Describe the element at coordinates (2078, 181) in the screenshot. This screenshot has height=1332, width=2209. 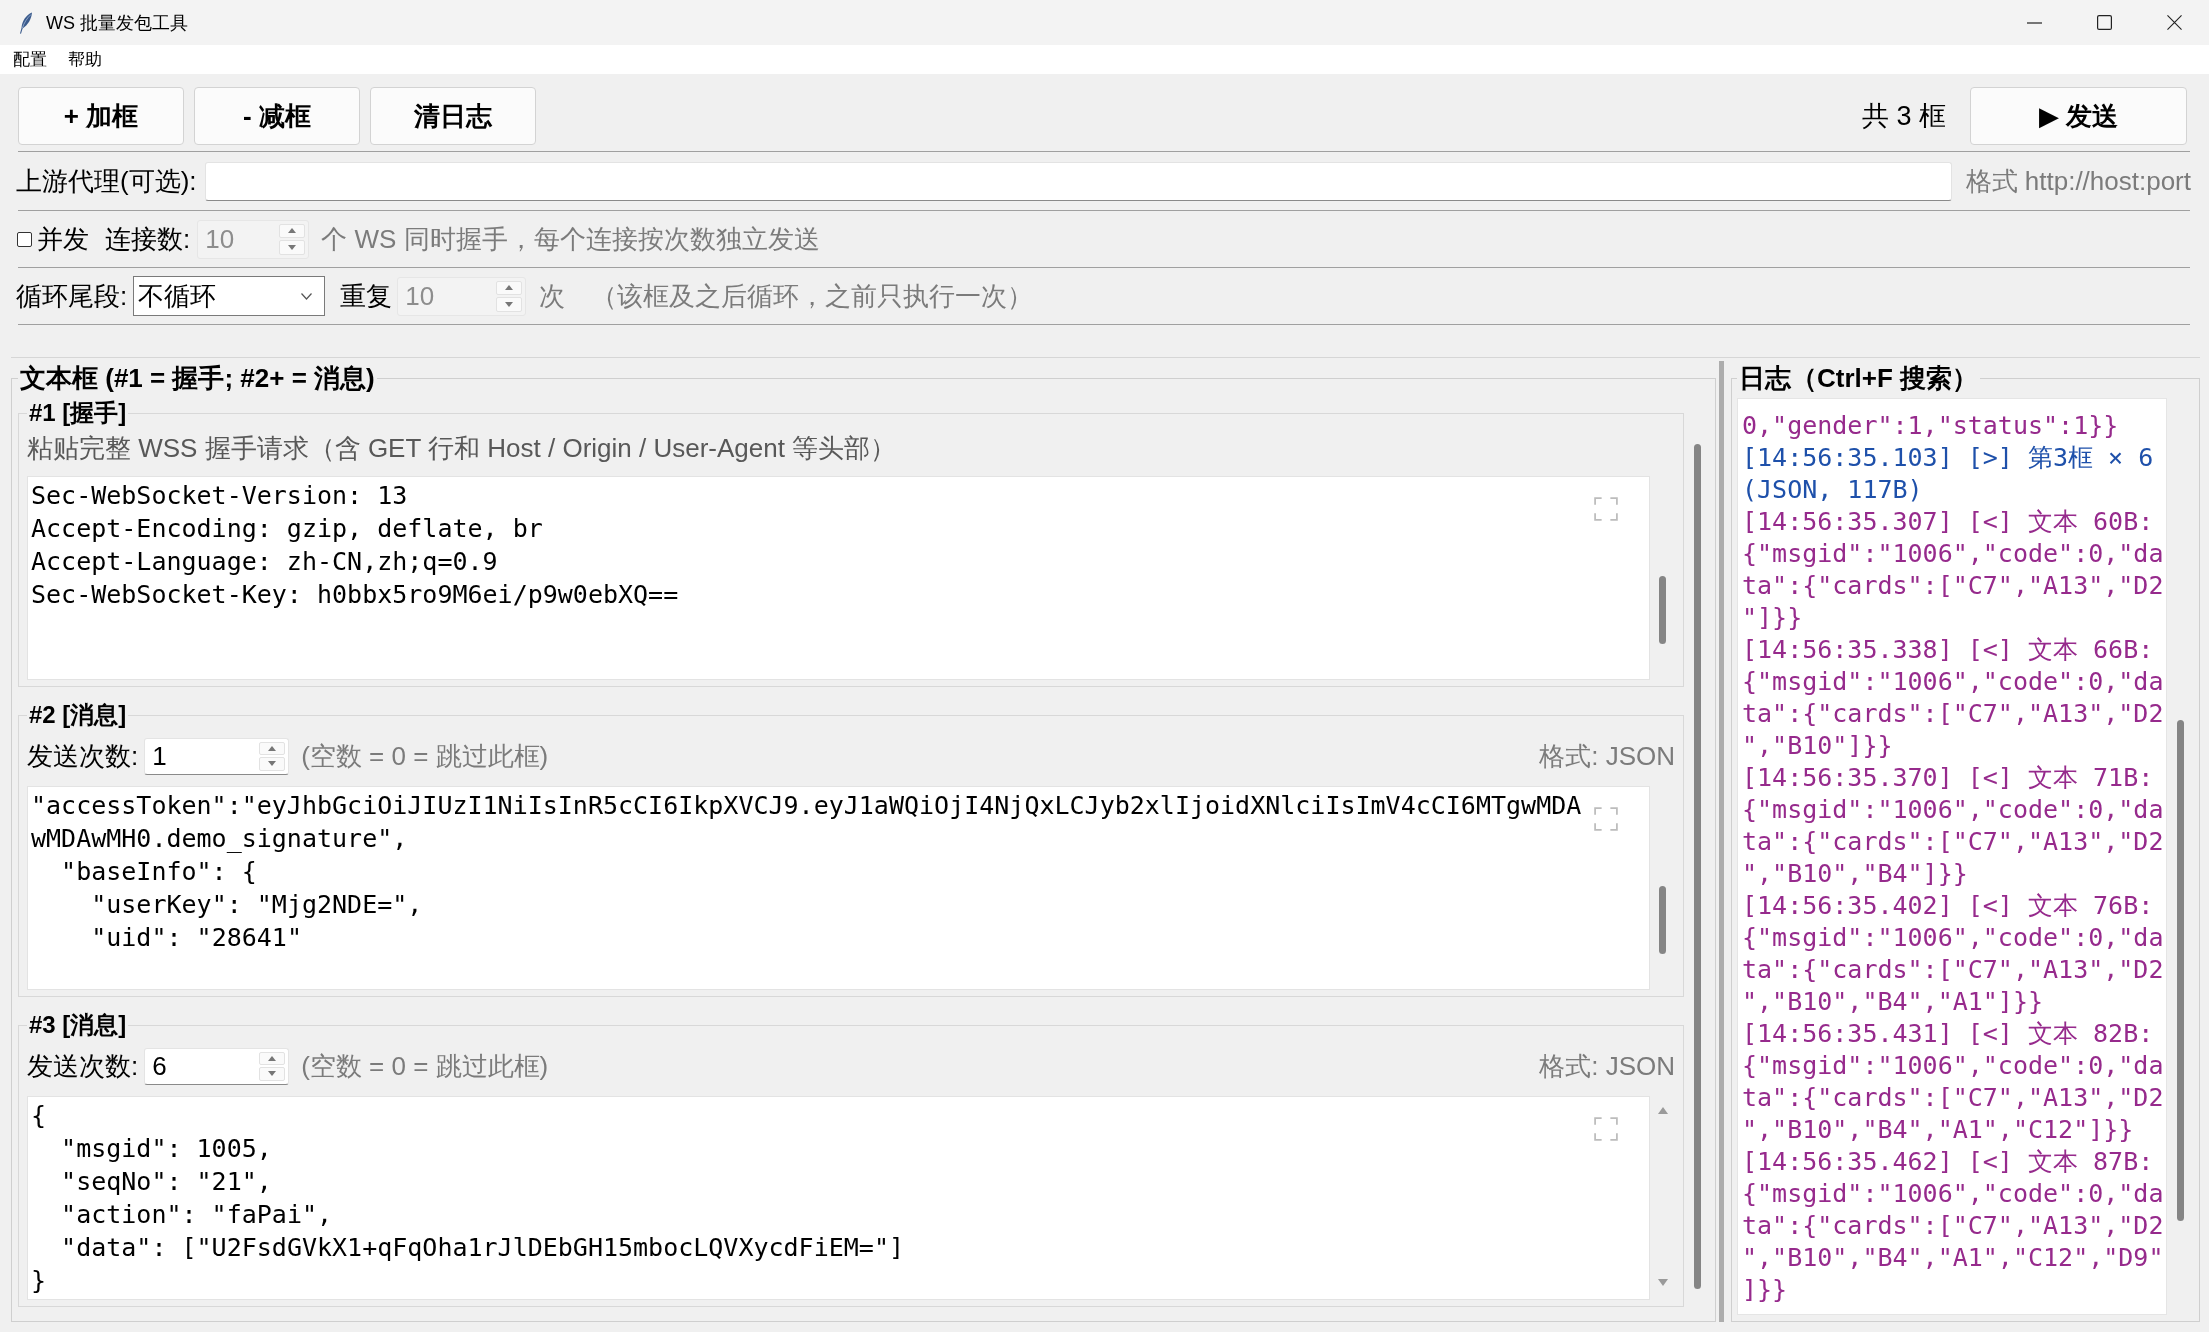
I see `proxy-format-hint: 格式 http://host:port` at that location.